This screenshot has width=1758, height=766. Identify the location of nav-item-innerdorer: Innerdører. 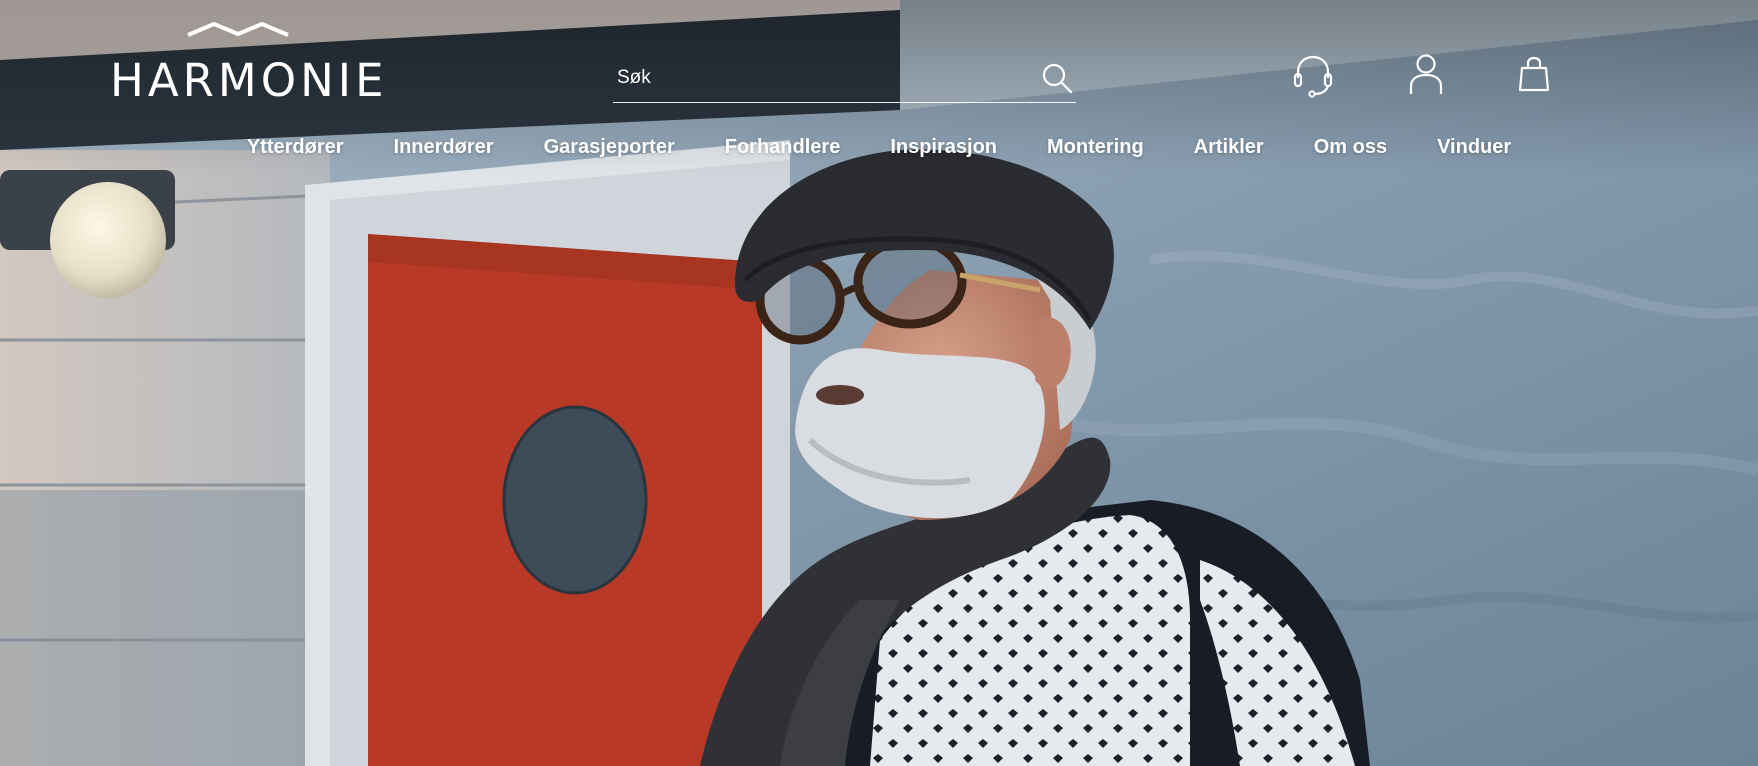
(444, 147).